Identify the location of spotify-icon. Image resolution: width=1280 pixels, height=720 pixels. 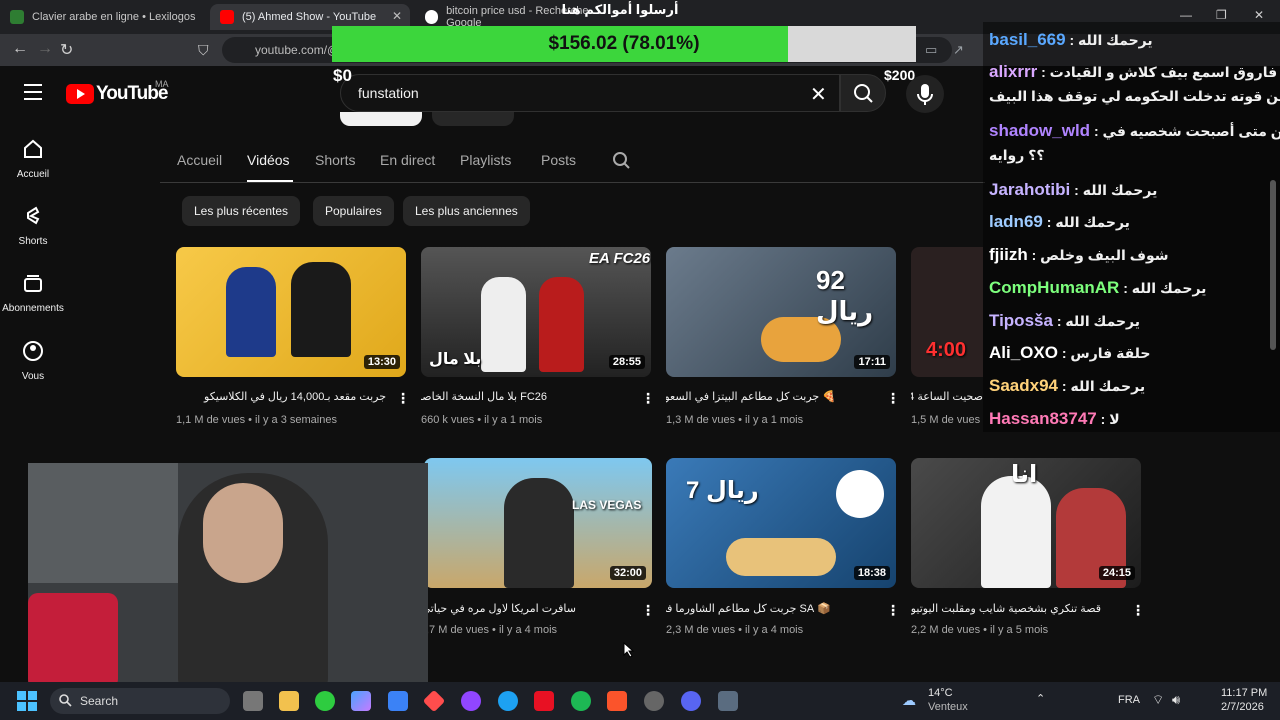
(581, 701).